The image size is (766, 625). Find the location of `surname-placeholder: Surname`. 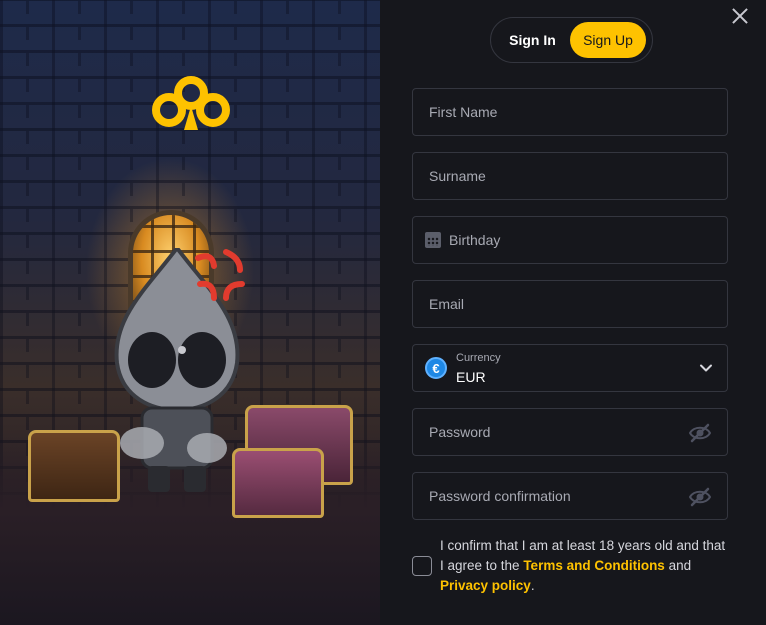

surname-placeholder: Surname is located at coordinates (457, 176).